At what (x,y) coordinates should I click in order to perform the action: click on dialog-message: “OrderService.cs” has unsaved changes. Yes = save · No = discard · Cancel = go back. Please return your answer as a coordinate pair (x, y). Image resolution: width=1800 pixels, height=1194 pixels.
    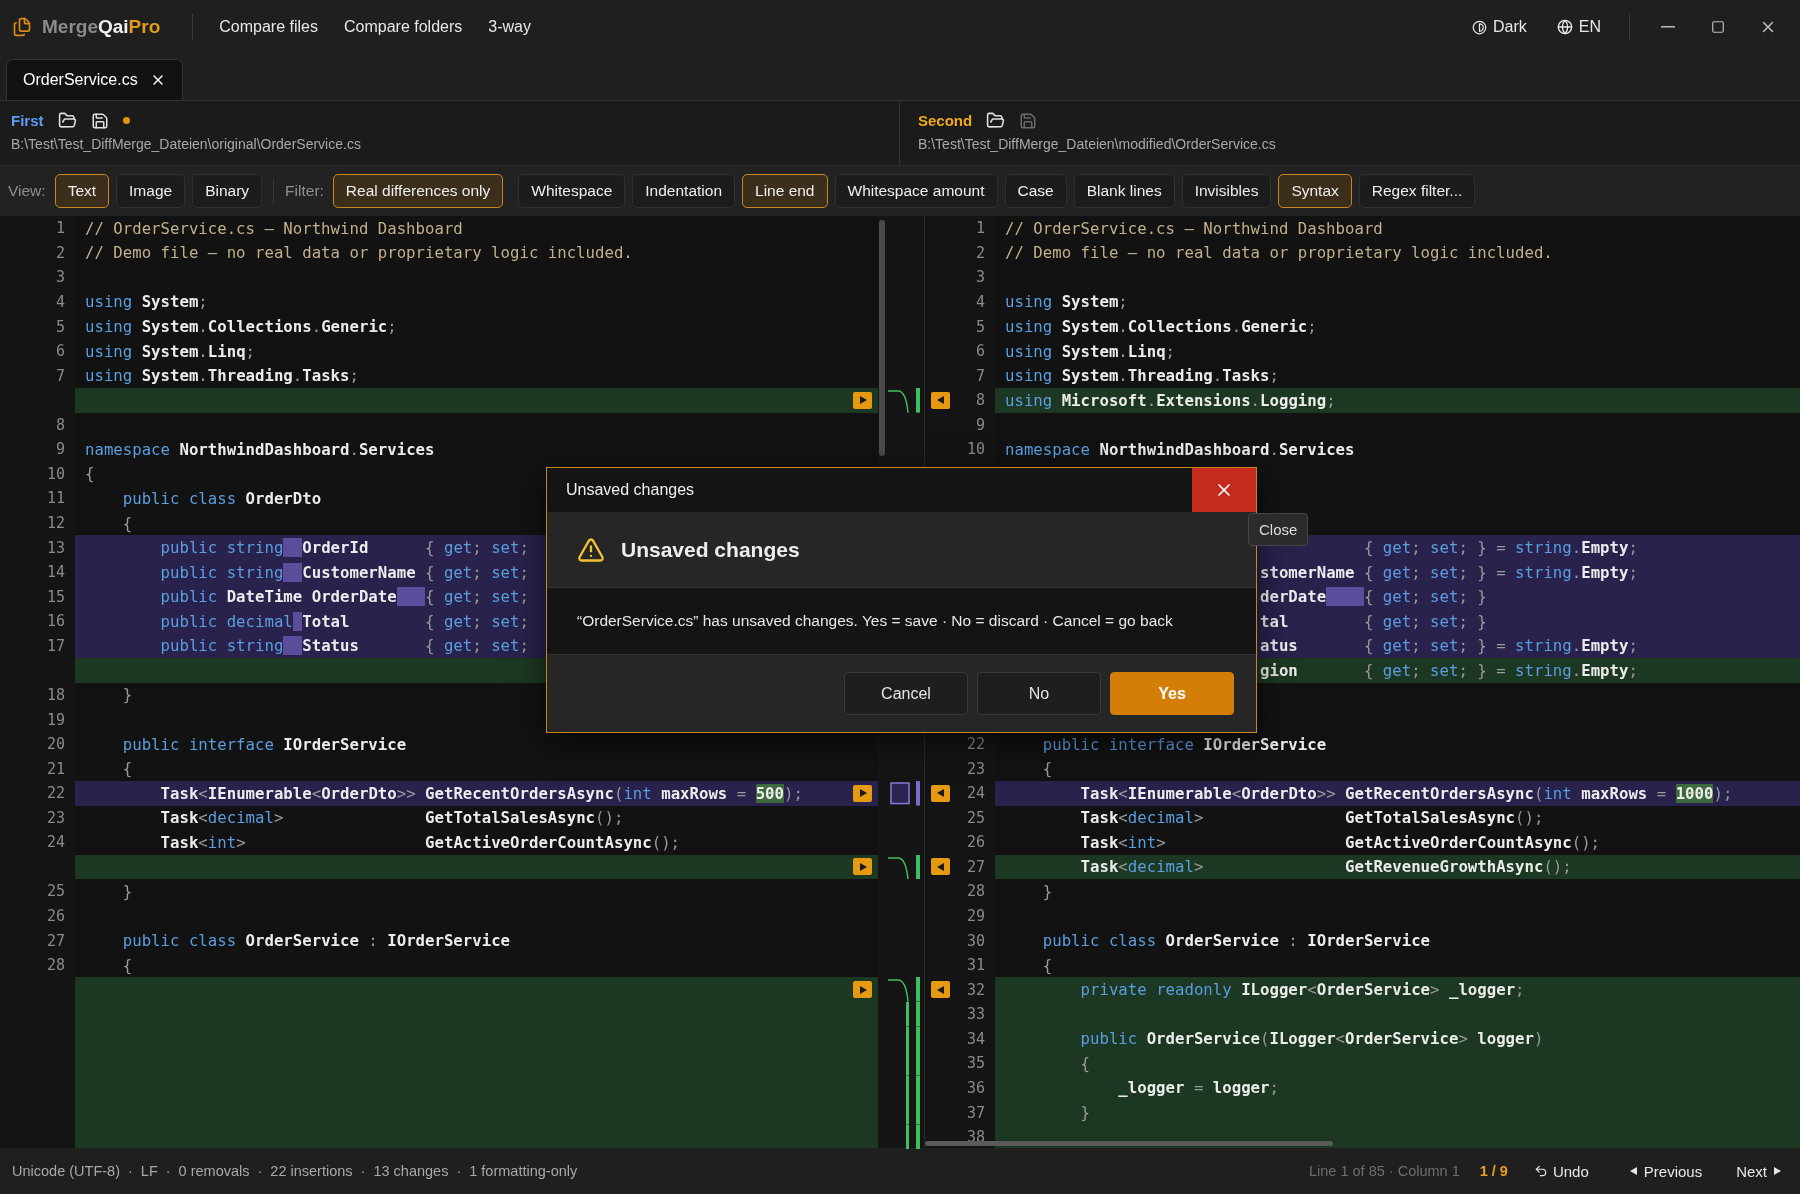
    Looking at the image, I should click on (875, 621).